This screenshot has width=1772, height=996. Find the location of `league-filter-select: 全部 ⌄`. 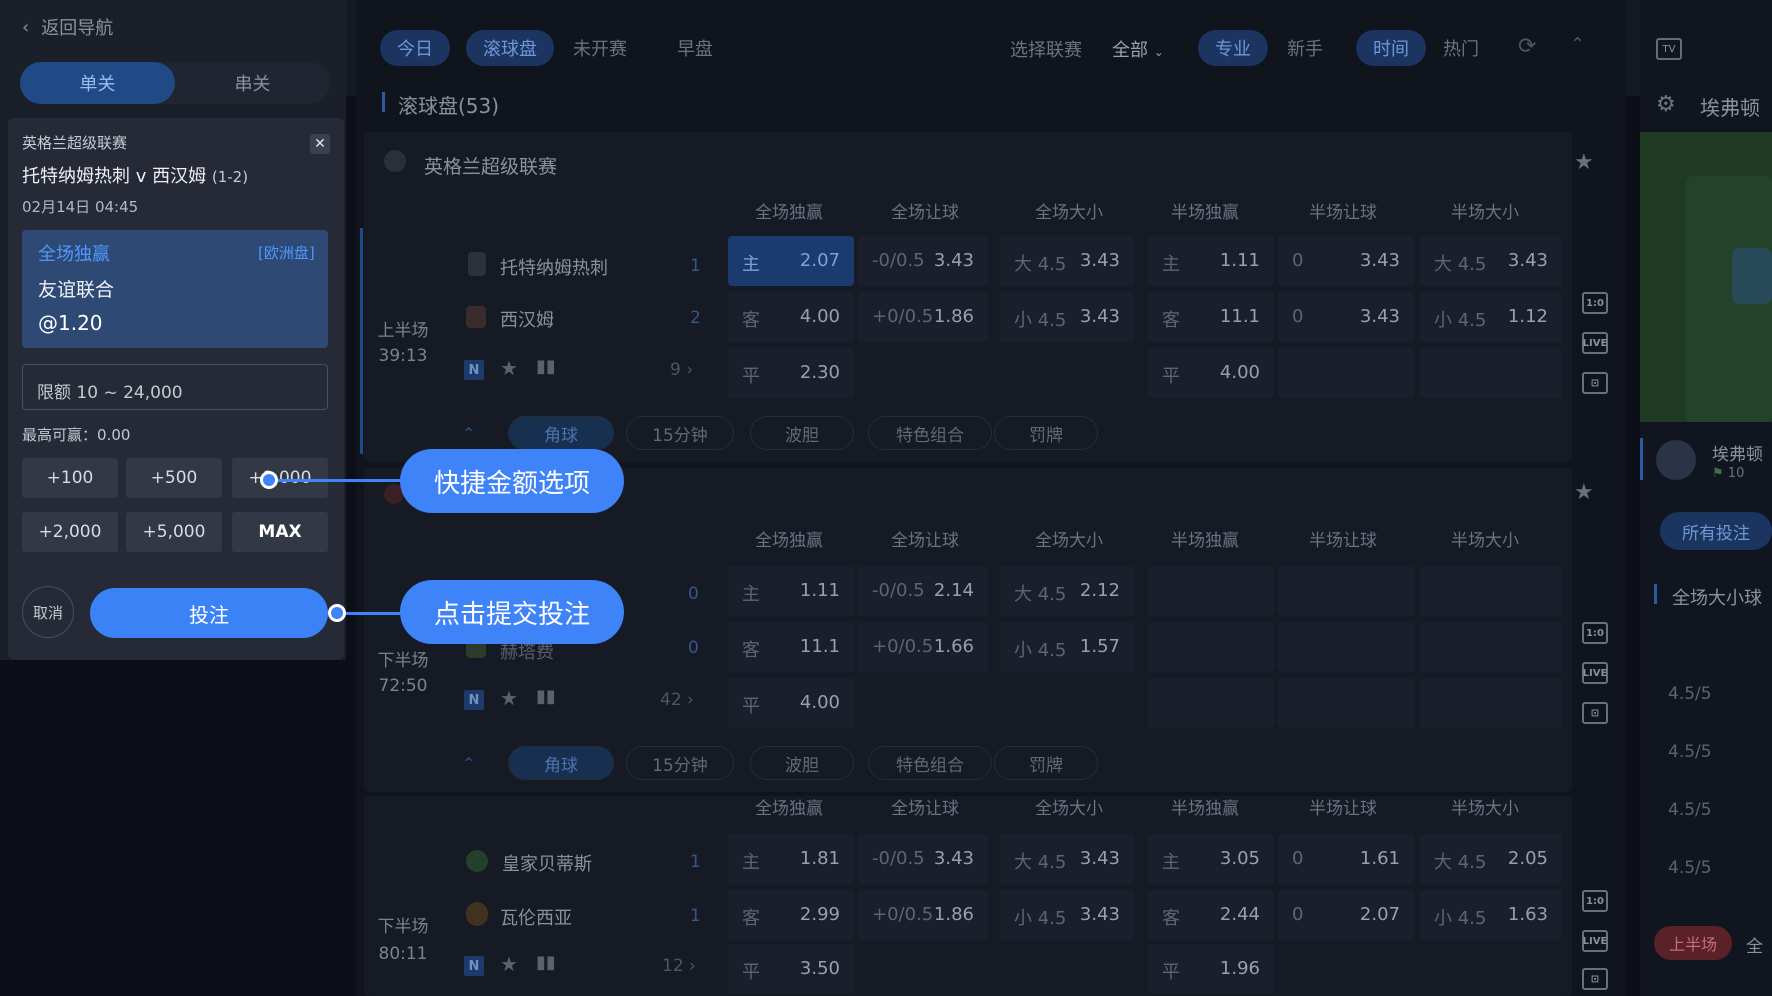

league-filter-select: 全部 ⌄ is located at coordinates (1138, 49).